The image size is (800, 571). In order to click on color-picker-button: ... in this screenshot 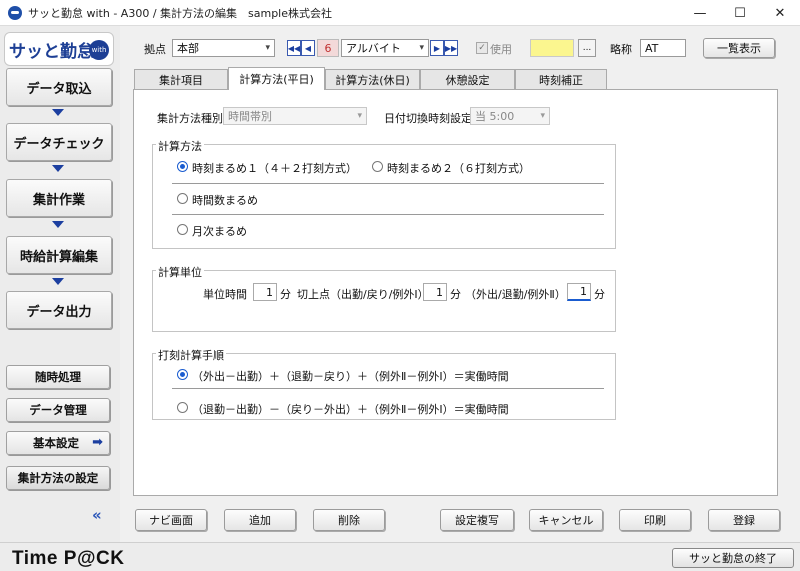, I will do `click(587, 48)`.